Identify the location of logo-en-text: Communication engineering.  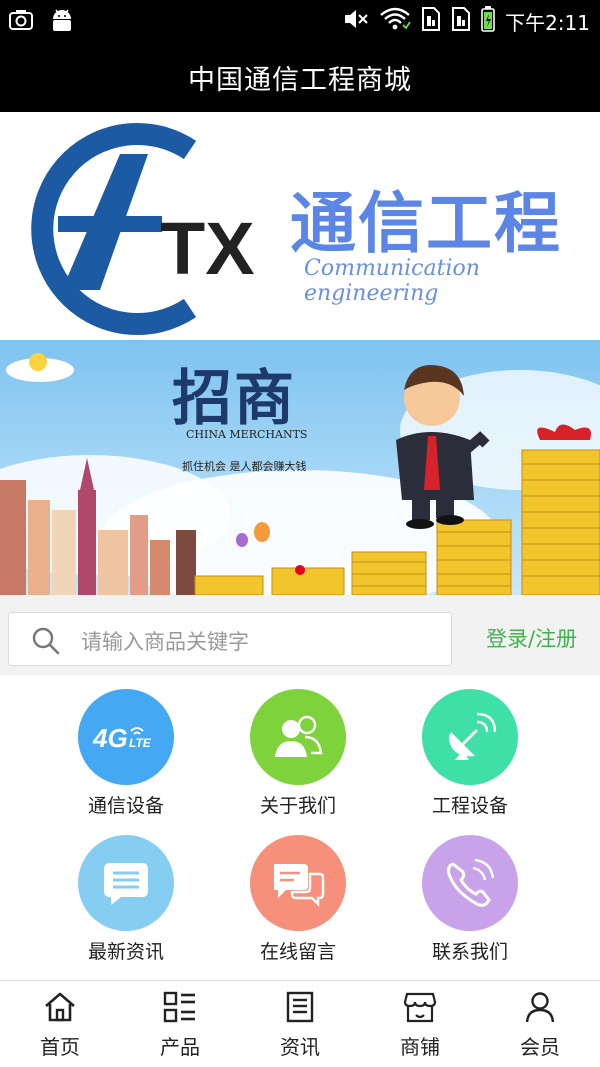
(392, 281).